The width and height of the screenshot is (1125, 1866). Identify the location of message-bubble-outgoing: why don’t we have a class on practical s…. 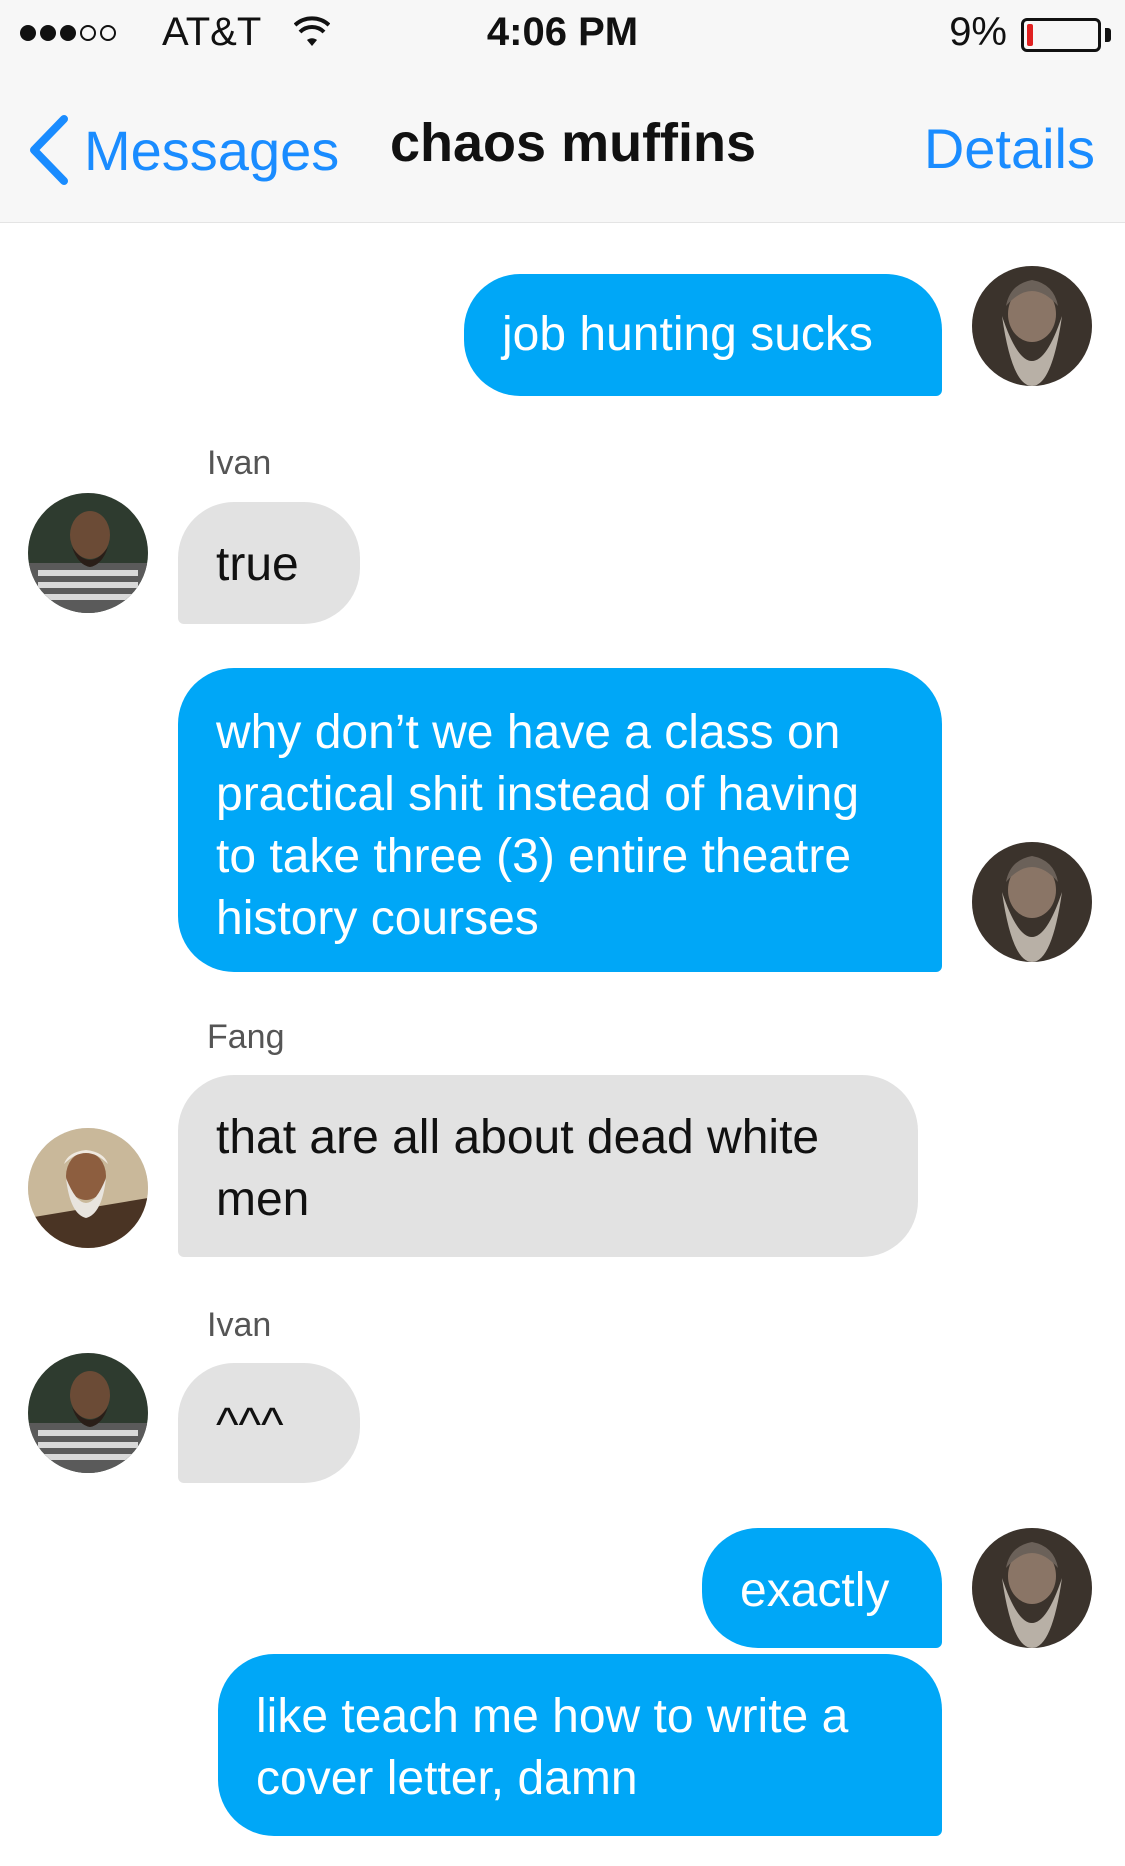
(560, 820).